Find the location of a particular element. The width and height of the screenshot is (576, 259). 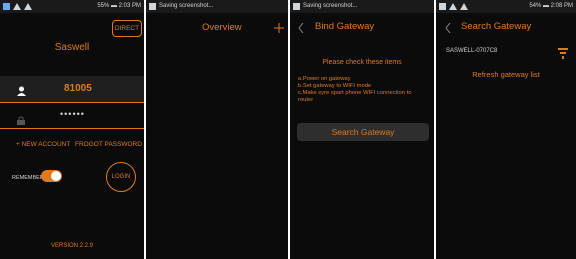

gateway-list-item: SASWELL-0707C8 is located at coordinates (506, 53).